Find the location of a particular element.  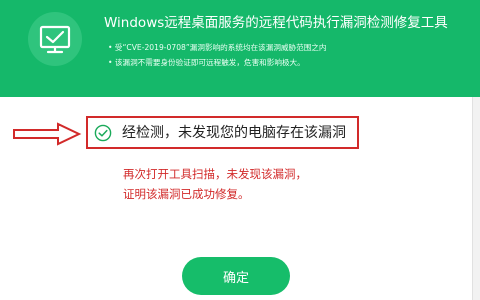

ok-button: 确定 is located at coordinates (236, 276).